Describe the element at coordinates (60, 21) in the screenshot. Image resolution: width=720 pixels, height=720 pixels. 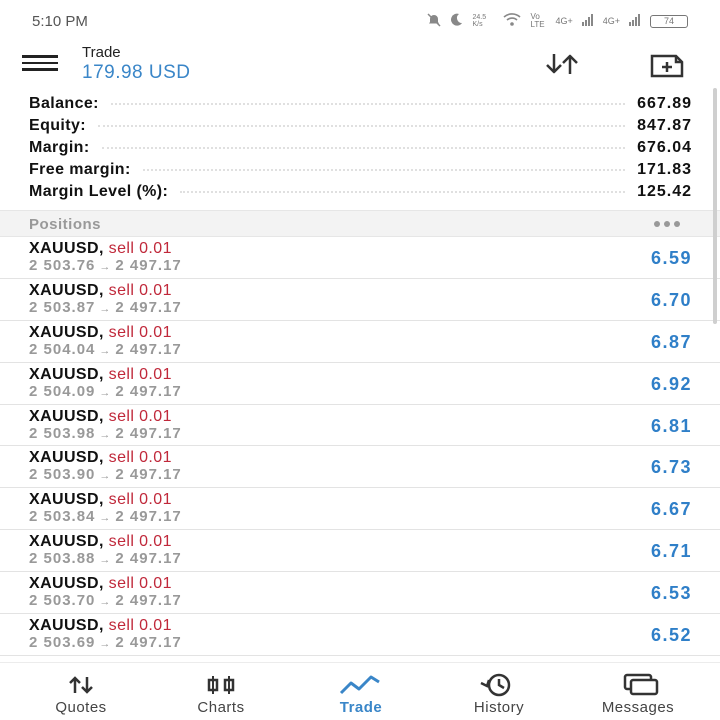
I see `status-time: 5:10 PM` at that location.